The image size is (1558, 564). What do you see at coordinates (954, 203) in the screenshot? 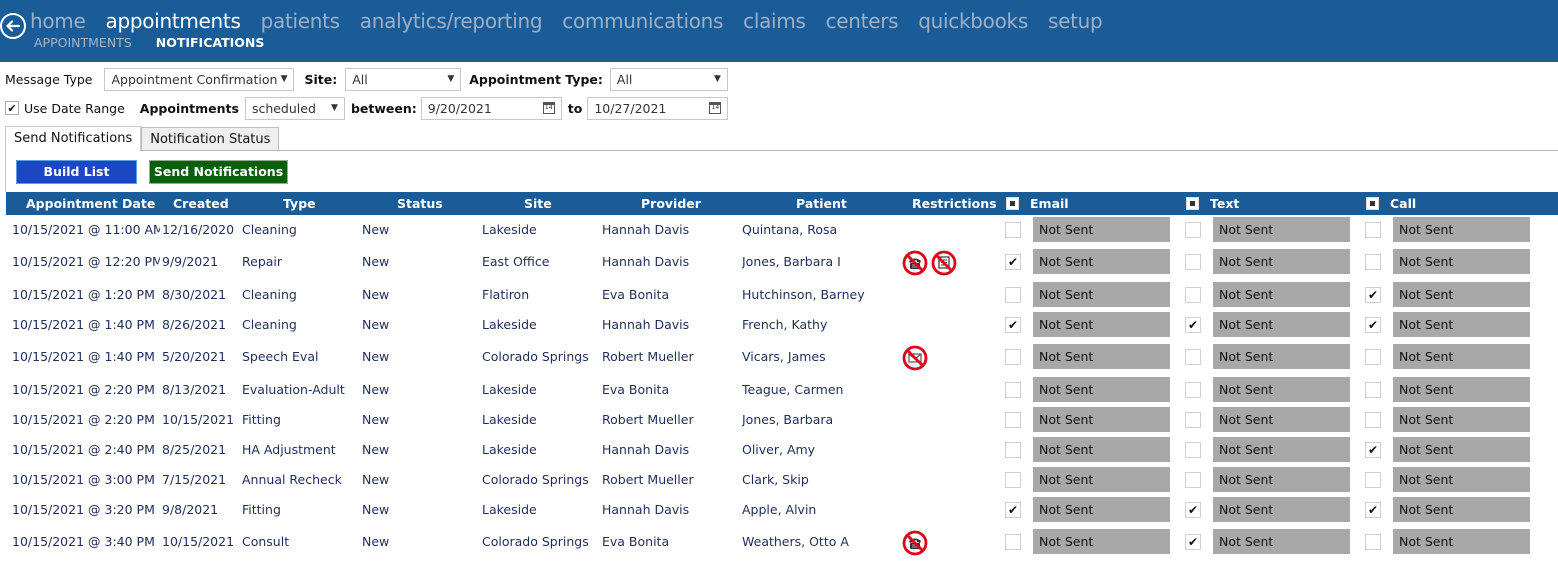
I see `col-restrictions: Restrictions` at bounding box center [954, 203].